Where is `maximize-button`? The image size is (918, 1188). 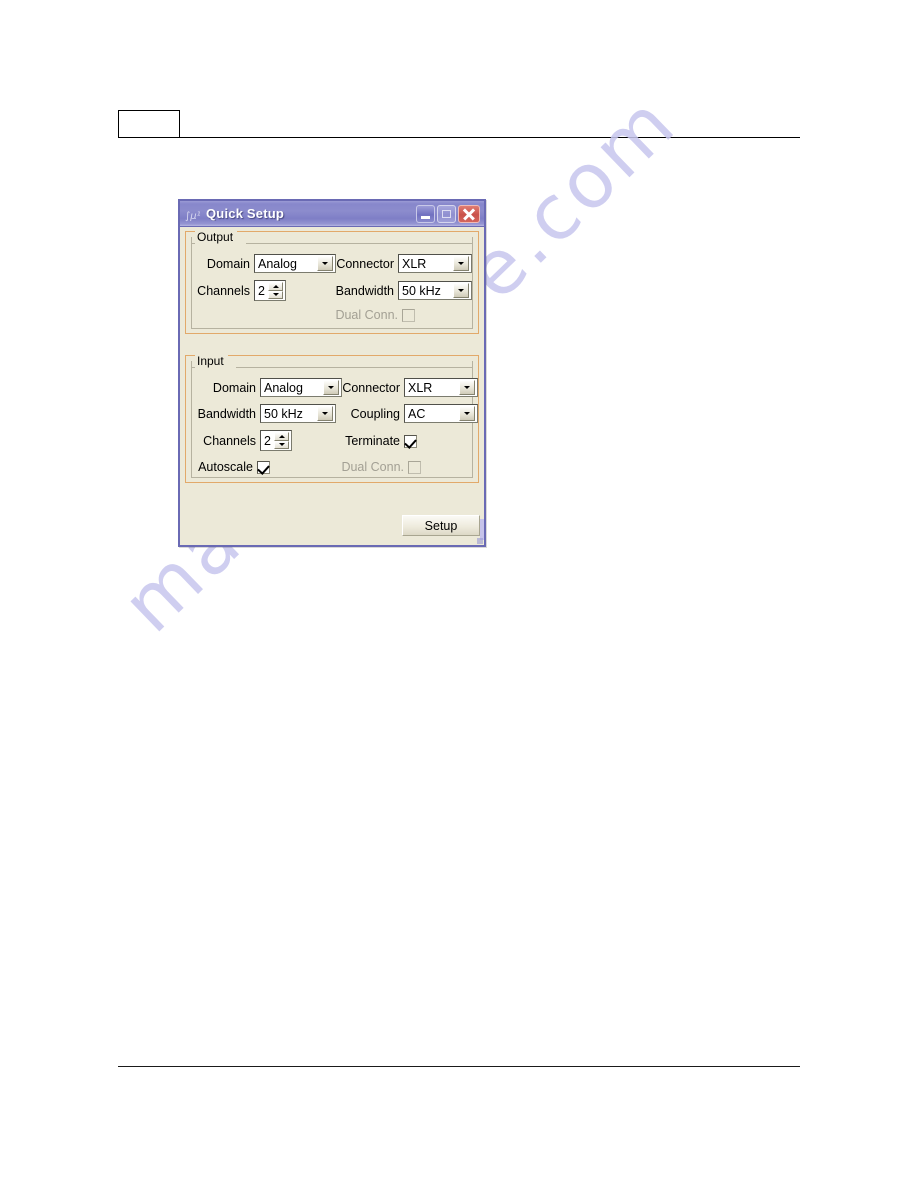 maximize-button is located at coordinates (446, 213).